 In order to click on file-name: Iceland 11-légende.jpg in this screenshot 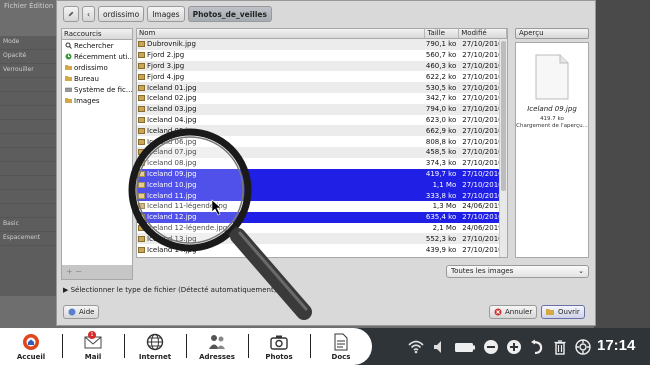, I will do `click(187, 206)`.